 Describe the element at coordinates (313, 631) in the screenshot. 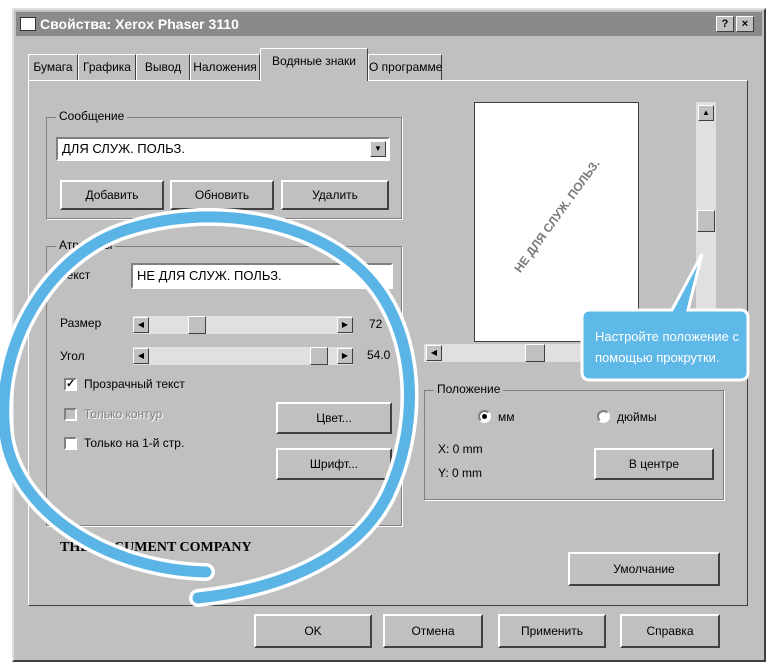

I see `ok-button: OK` at that location.